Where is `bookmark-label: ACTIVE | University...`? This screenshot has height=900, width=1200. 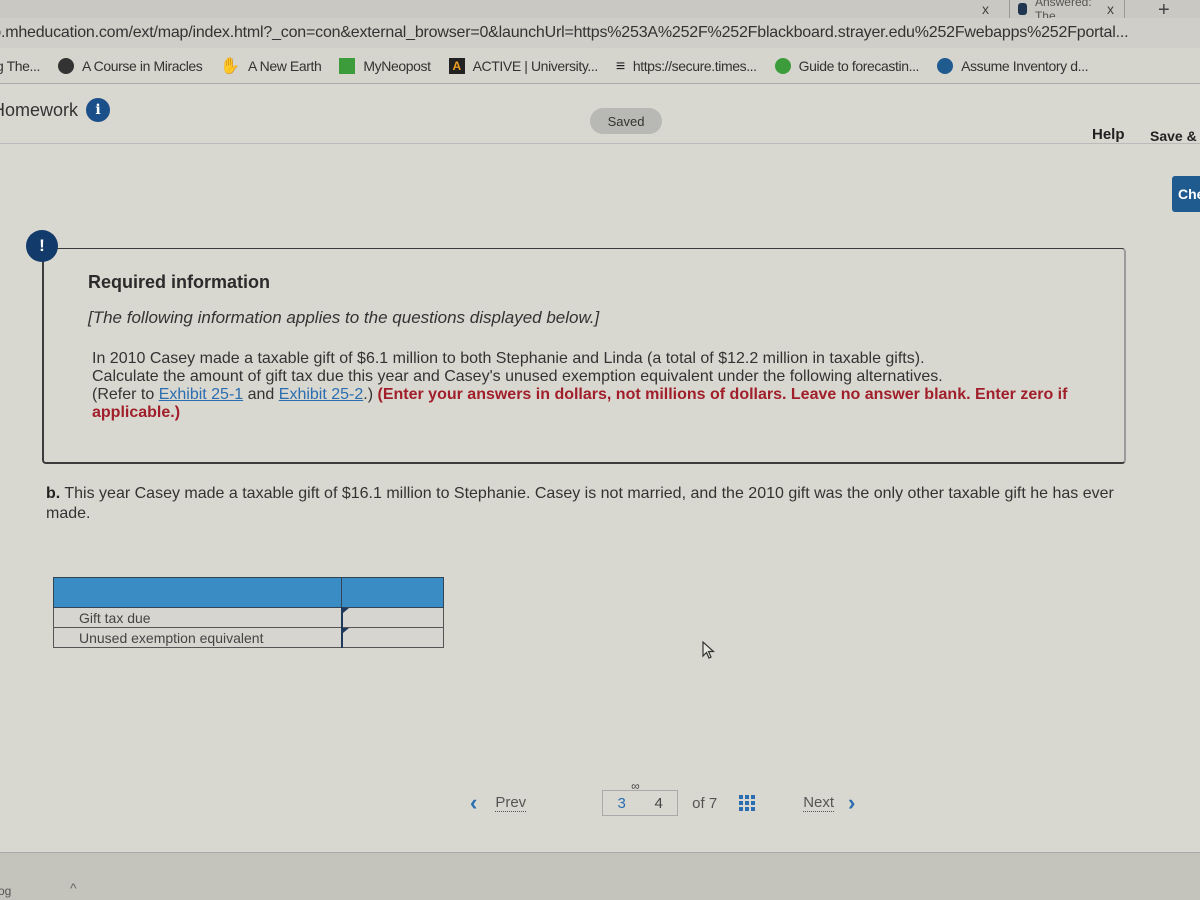
bookmark-label: ACTIVE | University... is located at coordinates (535, 65).